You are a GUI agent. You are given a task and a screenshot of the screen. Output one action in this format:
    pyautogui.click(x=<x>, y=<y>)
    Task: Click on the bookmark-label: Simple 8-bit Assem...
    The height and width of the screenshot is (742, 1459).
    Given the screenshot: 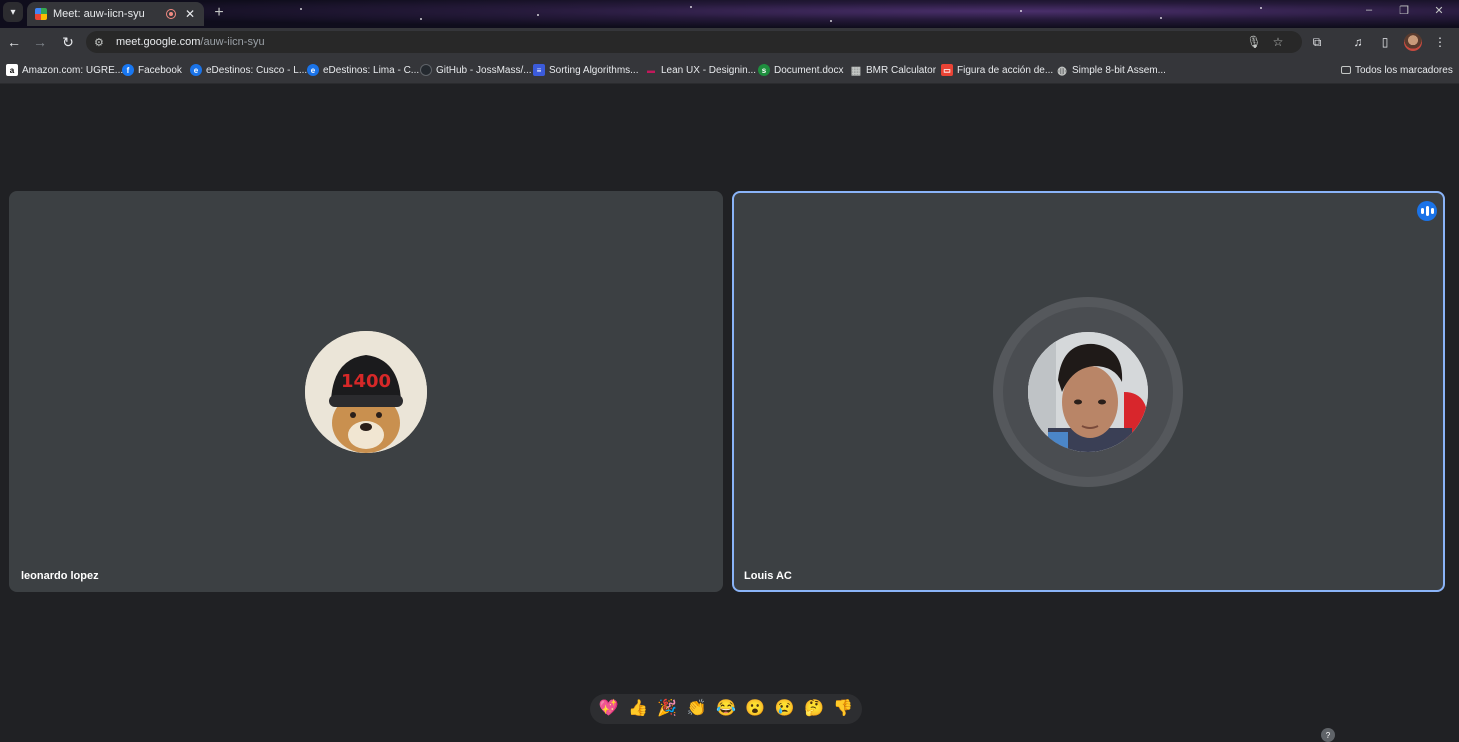 What is the action you would take?
    pyautogui.click(x=1119, y=70)
    